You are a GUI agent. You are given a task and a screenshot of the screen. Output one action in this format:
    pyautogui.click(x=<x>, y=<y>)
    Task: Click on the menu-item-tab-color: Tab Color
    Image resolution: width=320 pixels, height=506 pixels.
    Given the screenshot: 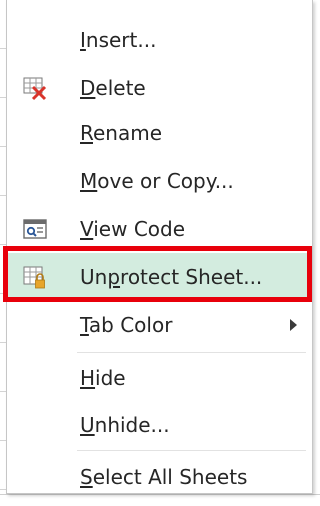 What is the action you would take?
    pyautogui.click(x=159, y=325)
    